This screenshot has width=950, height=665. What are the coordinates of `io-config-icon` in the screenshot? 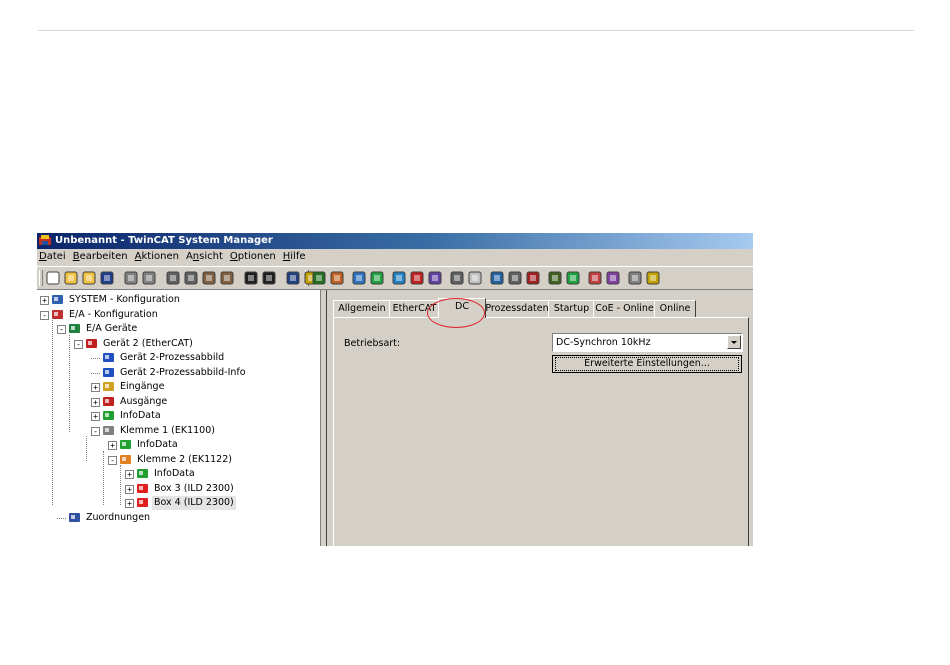 It's located at (57, 314).